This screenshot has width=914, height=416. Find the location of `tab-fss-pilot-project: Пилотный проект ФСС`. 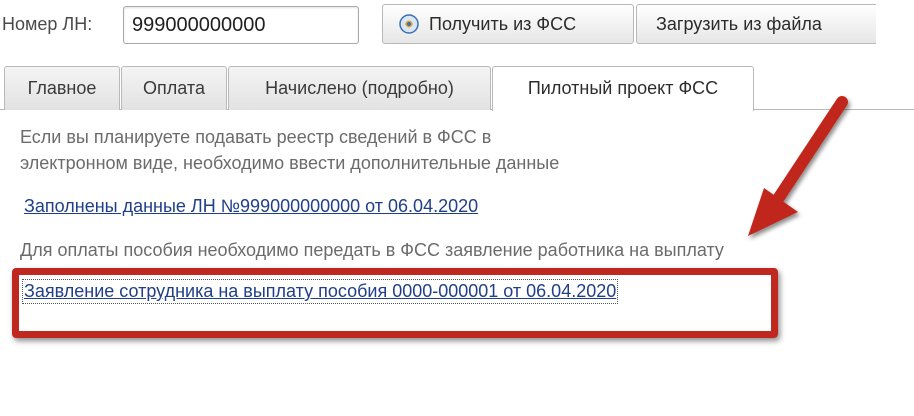

tab-fss-pilot-project: Пилотный проект ФСС is located at coordinates (623, 88).